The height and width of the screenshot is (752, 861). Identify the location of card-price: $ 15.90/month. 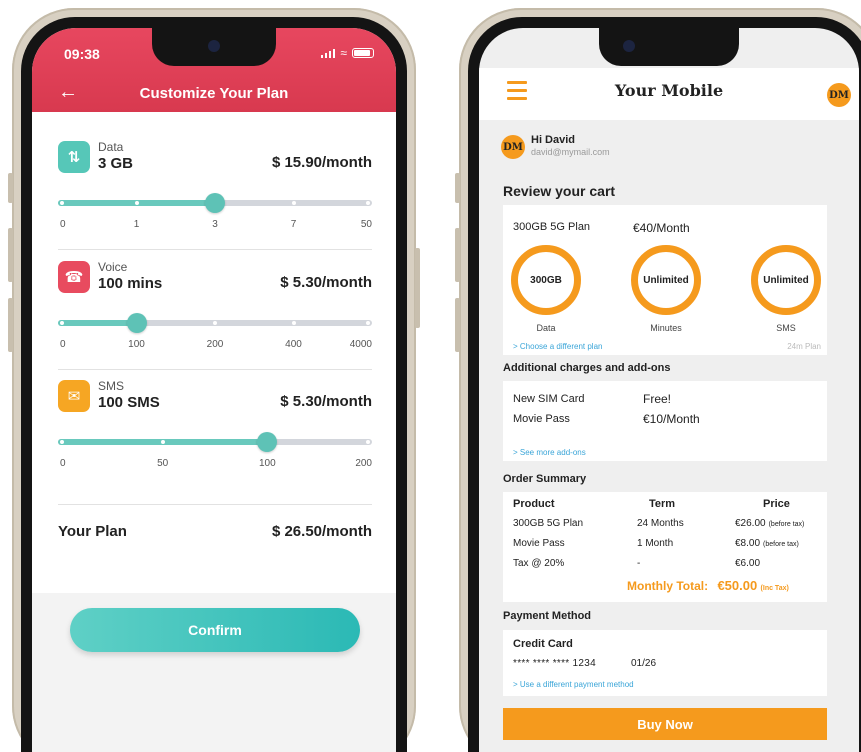
(321, 162).